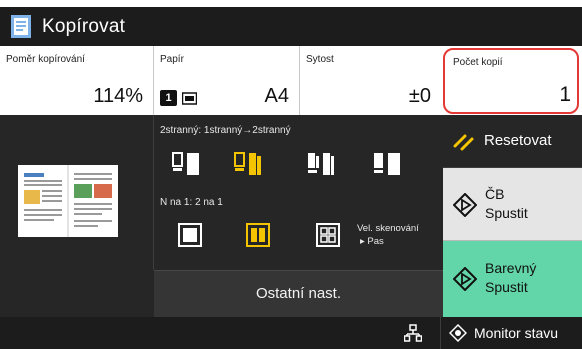 The width and height of the screenshot is (582, 349). I want to click on reset-button: Resetovat, so click(512, 141).